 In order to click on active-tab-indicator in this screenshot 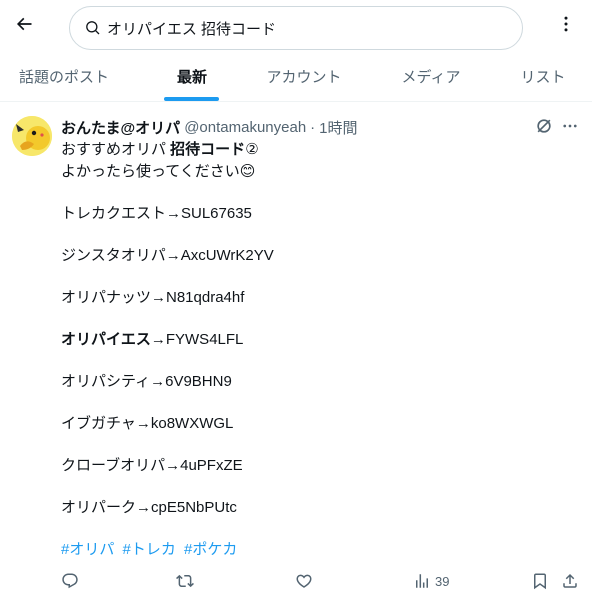, I will do `click(191, 99)`.